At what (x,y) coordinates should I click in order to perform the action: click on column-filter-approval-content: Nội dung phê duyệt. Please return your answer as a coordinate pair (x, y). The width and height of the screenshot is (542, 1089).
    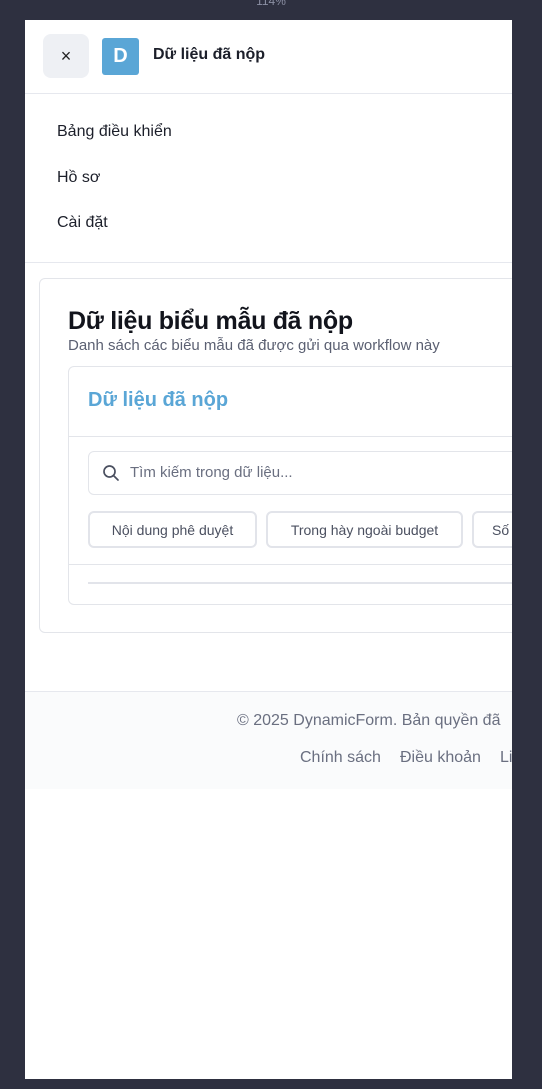
    Looking at the image, I should click on (172, 529).